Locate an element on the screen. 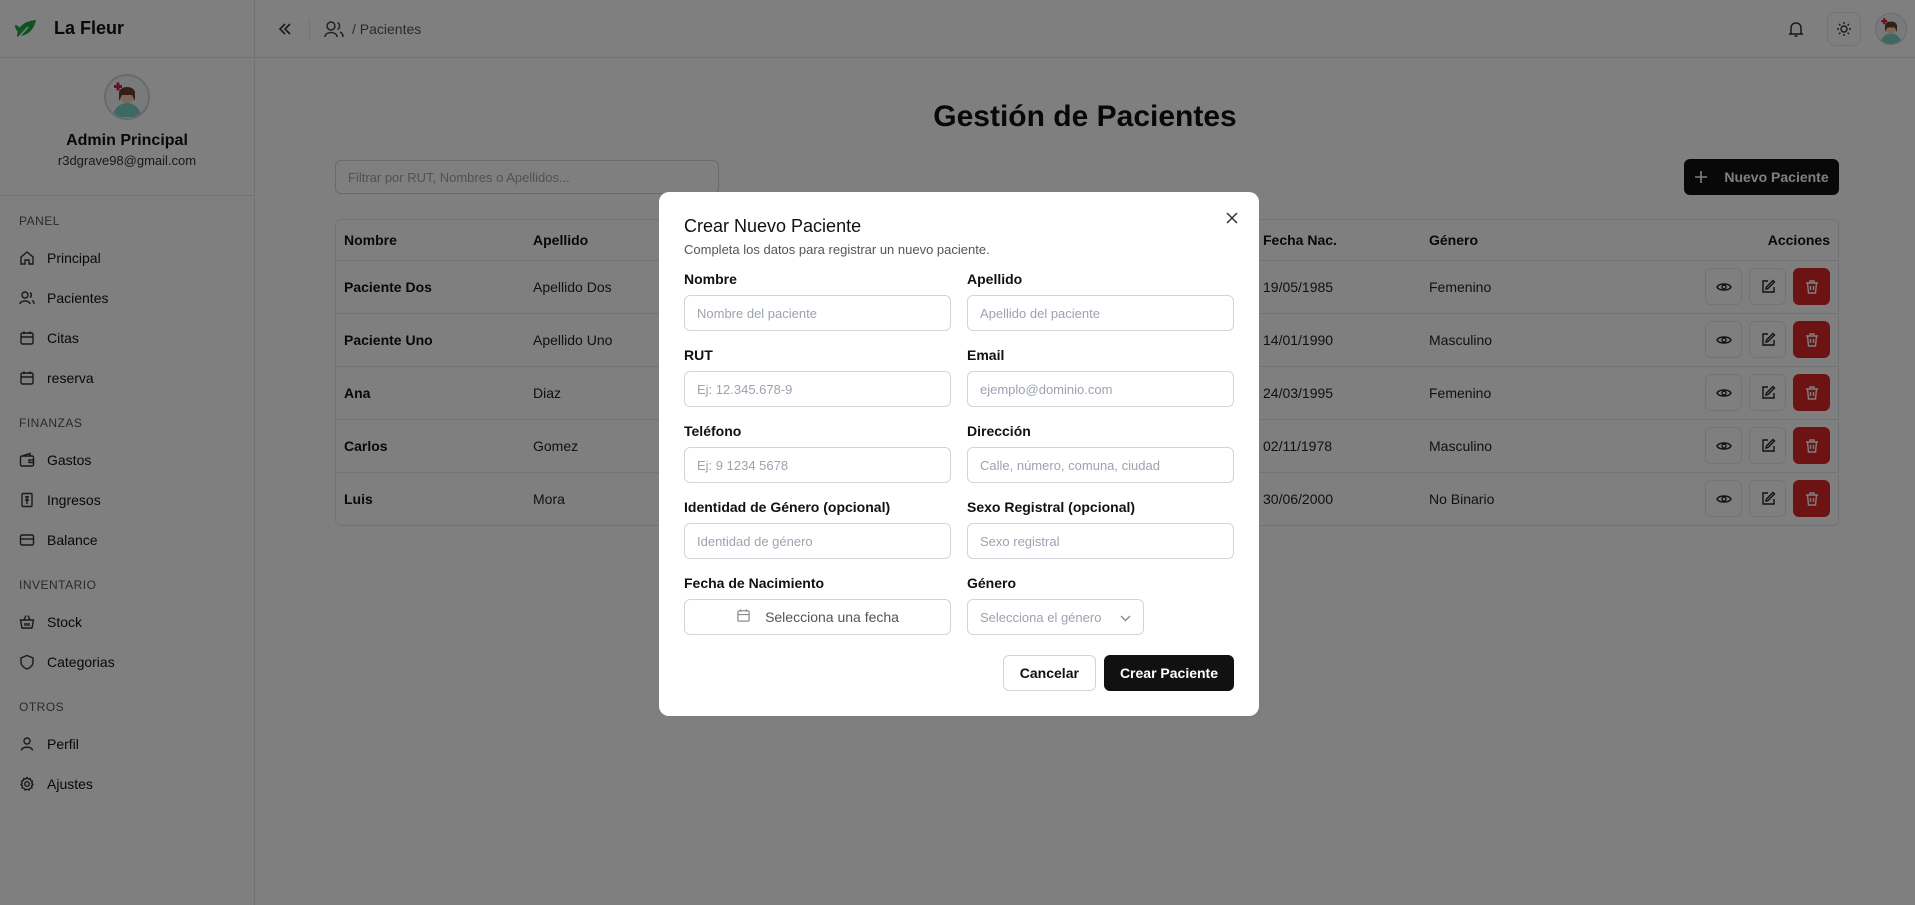 This screenshot has height=905, width=1915. label-identidad: Identidad de Género (opcional) is located at coordinates (787, 507).